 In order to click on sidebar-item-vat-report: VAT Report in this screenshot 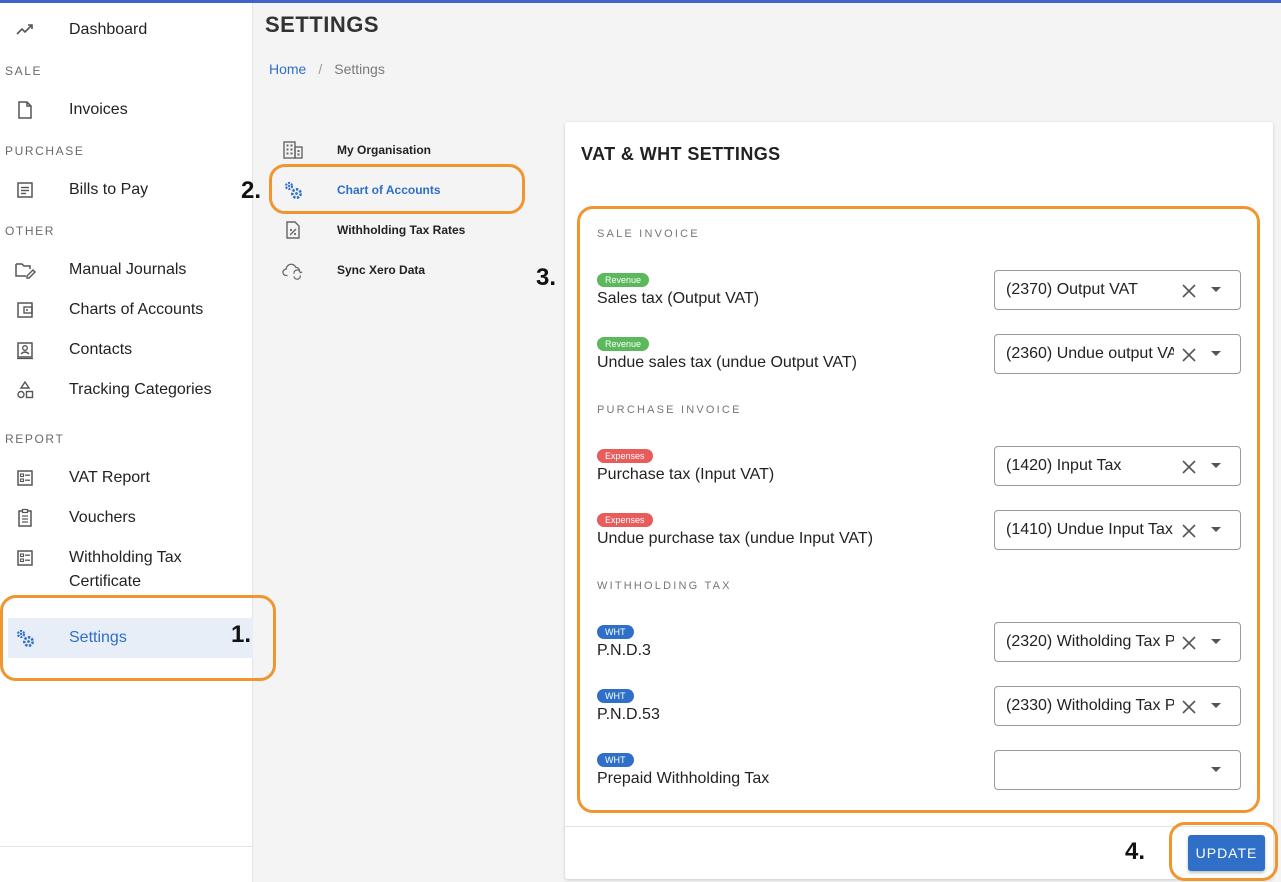, I will do `click(126, 478)`.